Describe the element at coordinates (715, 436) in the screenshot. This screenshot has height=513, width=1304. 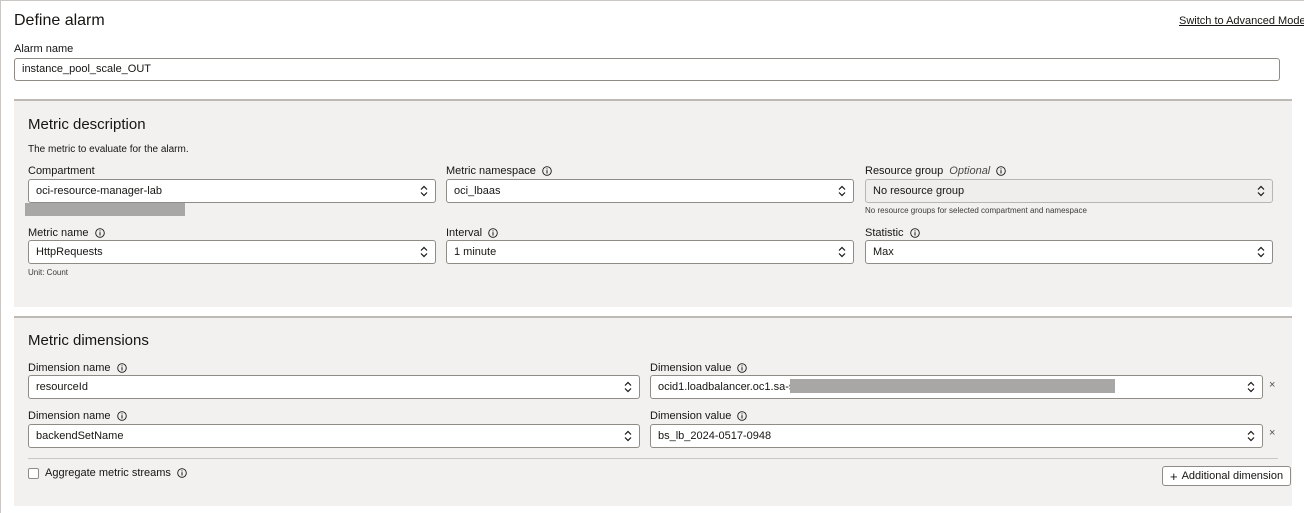
I see `dimension-value-value: bs_lb_2024-0517-0948` at that location.